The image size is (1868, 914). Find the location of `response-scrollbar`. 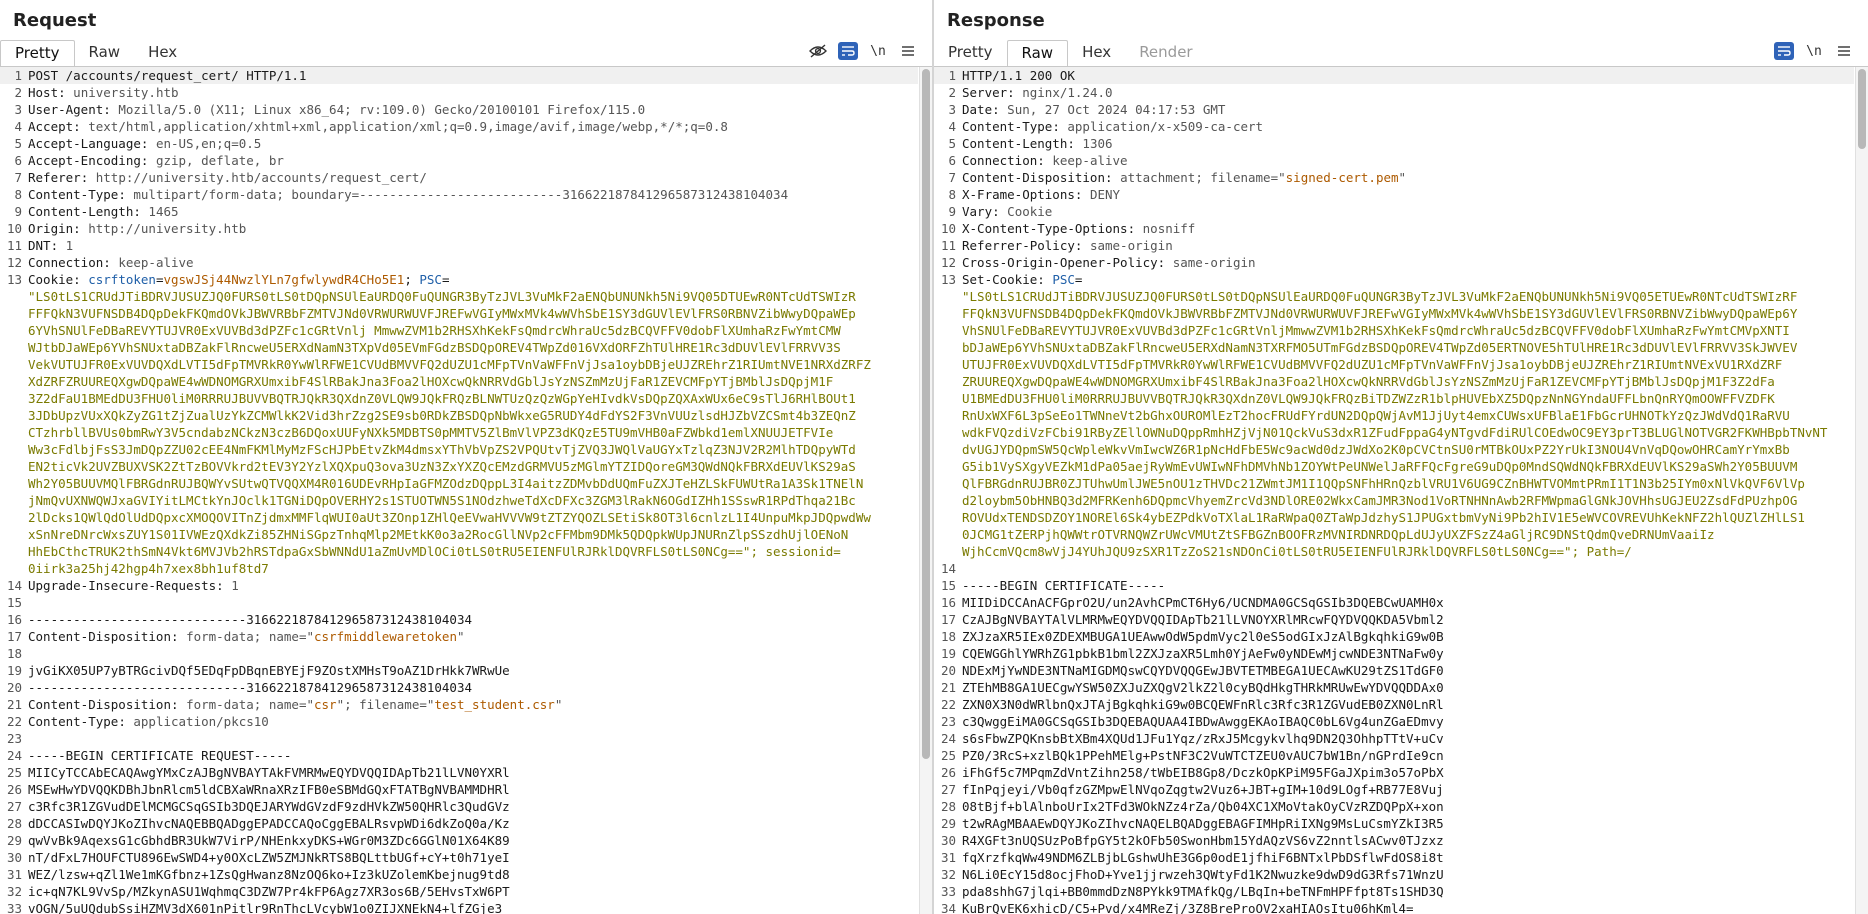

response-scrollbar is located at coordinates (1861, 490).